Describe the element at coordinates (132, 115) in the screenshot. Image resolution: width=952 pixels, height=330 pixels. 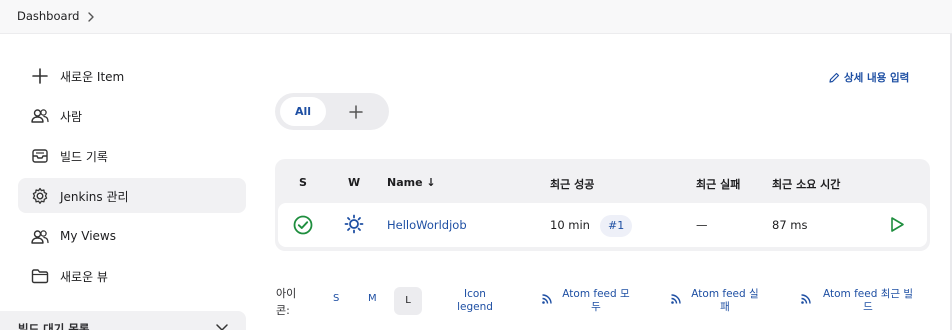
I see `sidebar-item-people: 사람` at that location.